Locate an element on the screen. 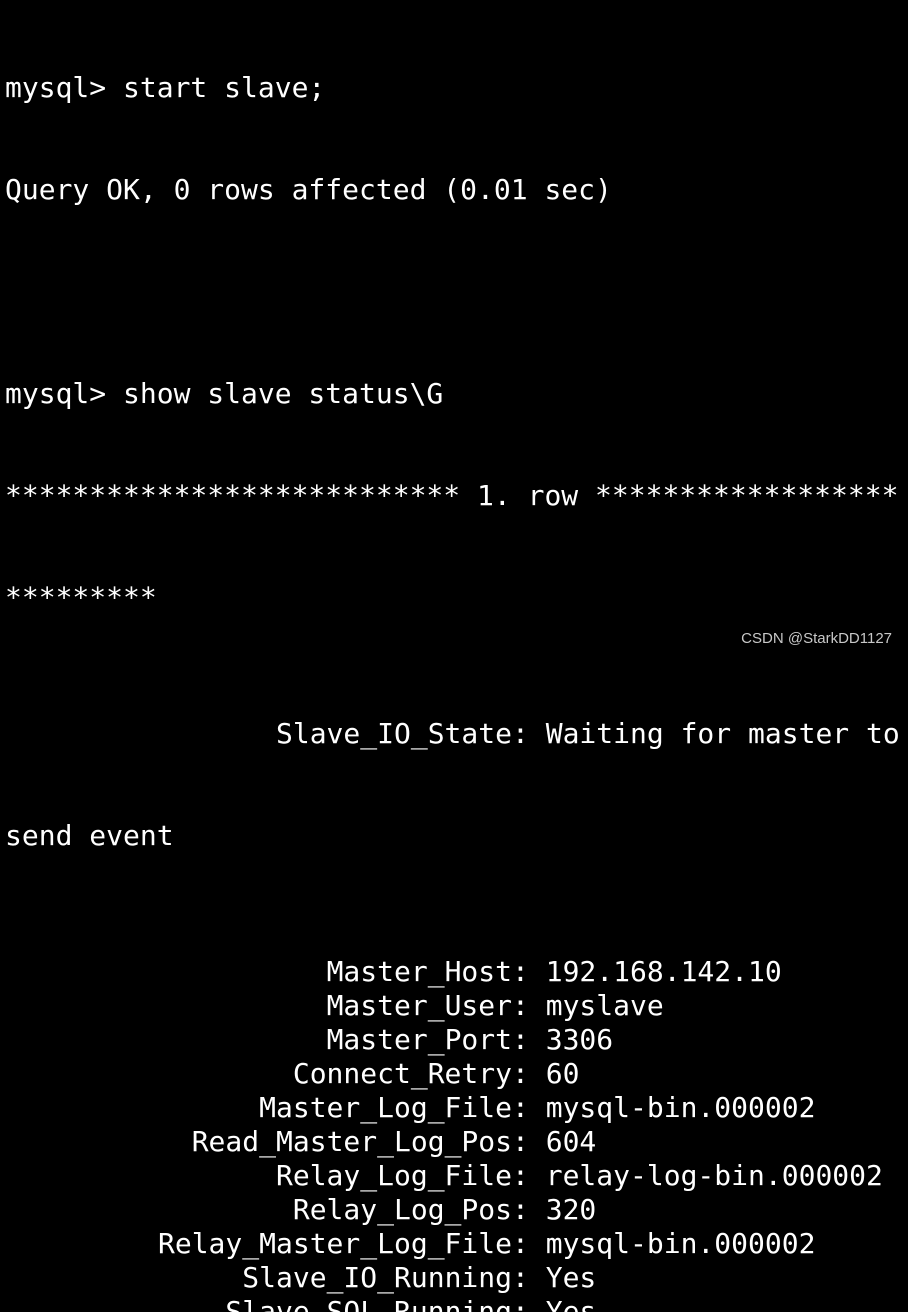 The height and width of the screenshot is (1312, 908). field-value: 192.168.142.10 is located at coordinates (663, 971).